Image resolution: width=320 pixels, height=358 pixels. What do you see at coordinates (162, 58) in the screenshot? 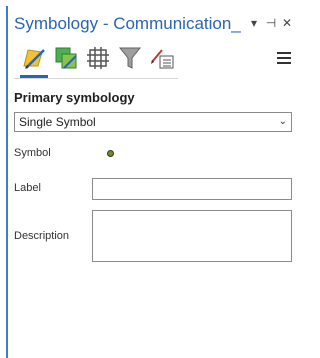
I see `advanced-symbology-icon` at bounding box center [162, 58].